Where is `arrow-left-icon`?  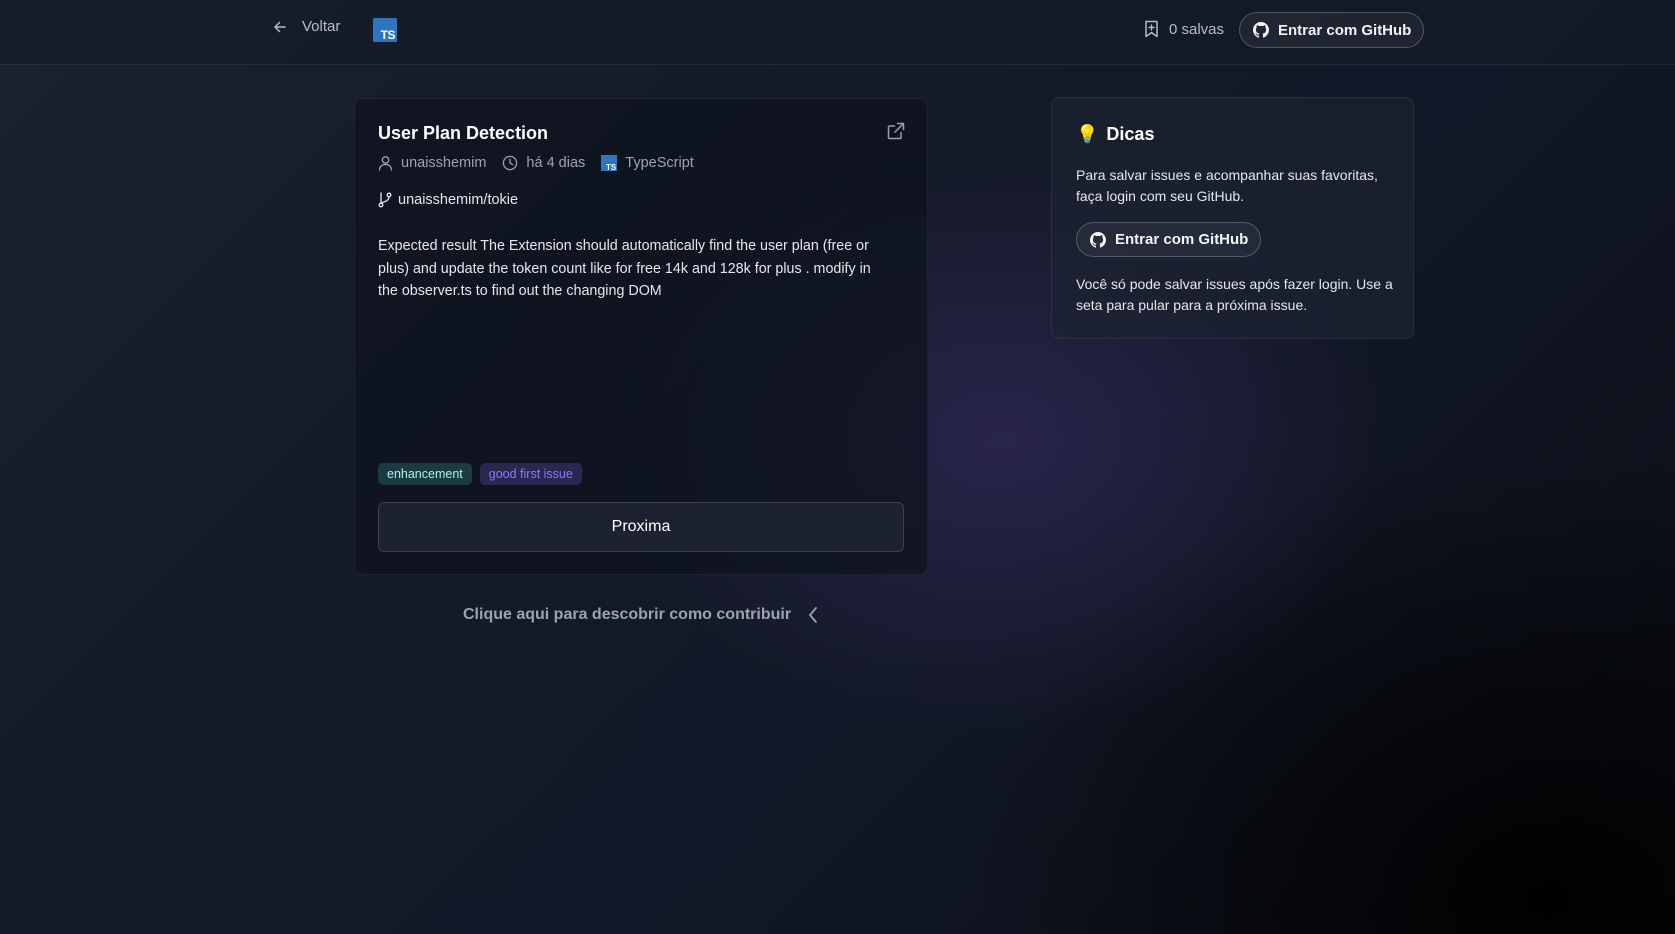
arrow-left-icon is located at coordinates (280, 26).